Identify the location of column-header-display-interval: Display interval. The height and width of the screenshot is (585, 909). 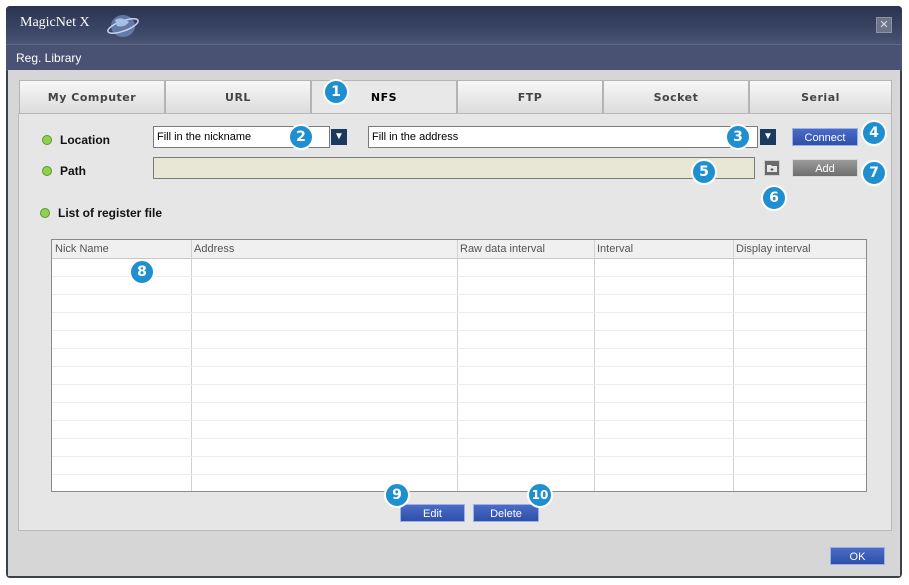
(773, 249).